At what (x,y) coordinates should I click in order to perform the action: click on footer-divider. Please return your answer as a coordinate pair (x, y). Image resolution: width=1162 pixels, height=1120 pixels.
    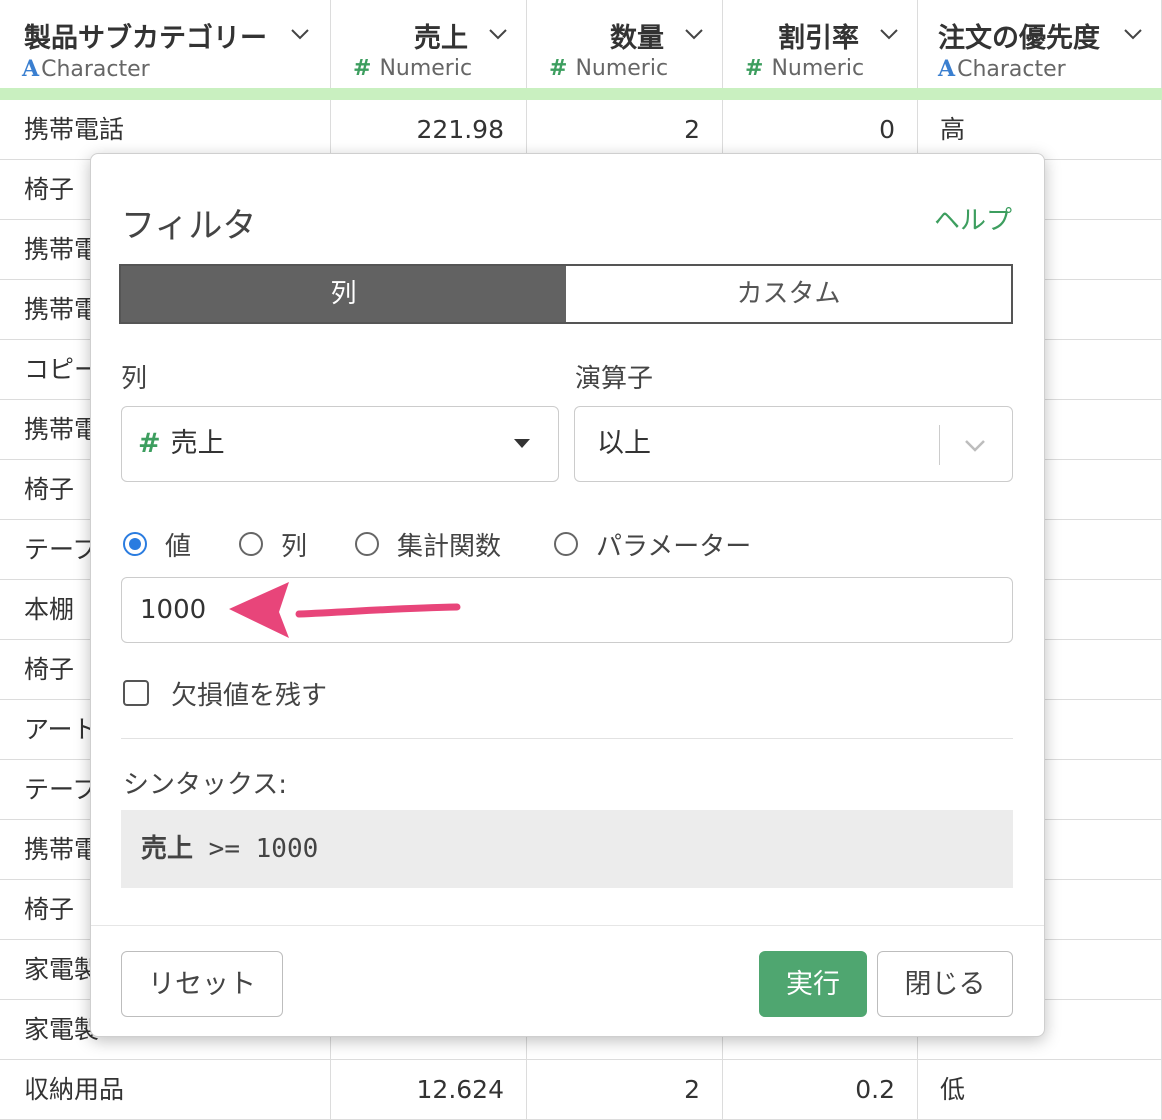
    Looking at the image, I should click on (567, 925).